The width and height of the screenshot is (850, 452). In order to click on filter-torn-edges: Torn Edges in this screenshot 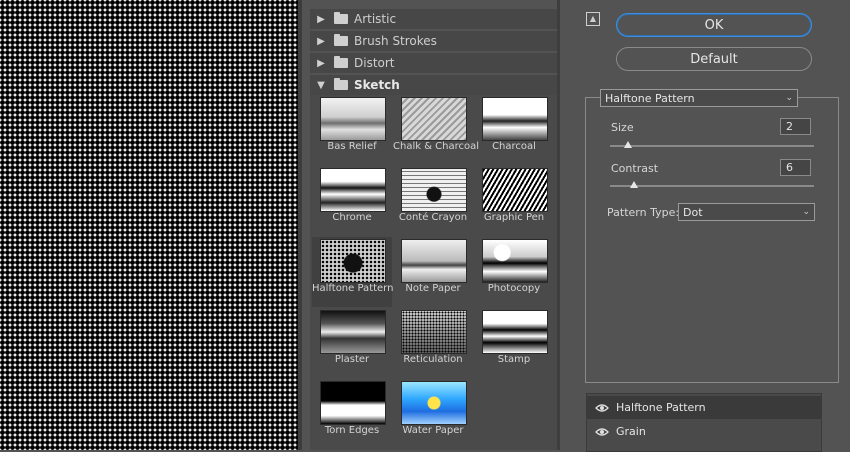, I will do `click(352, 414)`.